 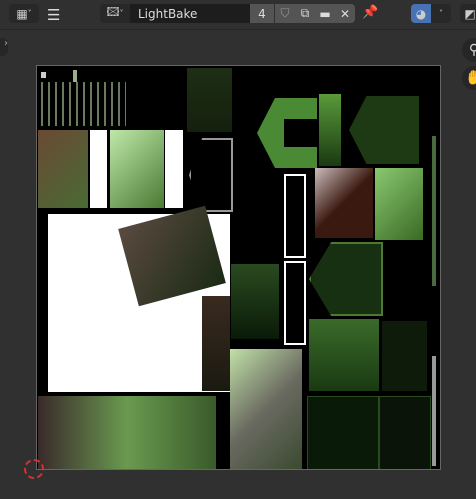 What do you see at coordinates (345, 13) in the screenshot?
I see `close-icon: ✕` at bounding box center [345, 13].